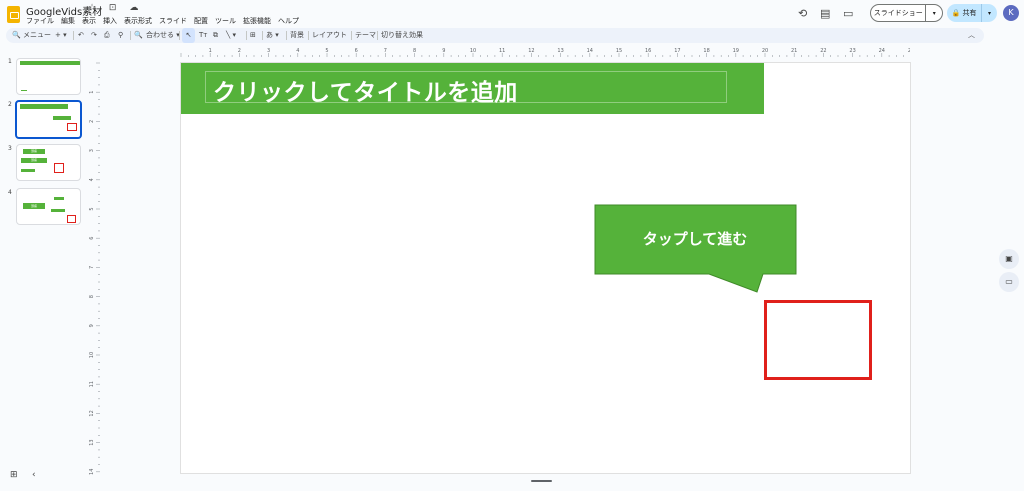 This screenshot has width=1024, height=491. I want to click on meet-icon: ▭, so click(848, 13).